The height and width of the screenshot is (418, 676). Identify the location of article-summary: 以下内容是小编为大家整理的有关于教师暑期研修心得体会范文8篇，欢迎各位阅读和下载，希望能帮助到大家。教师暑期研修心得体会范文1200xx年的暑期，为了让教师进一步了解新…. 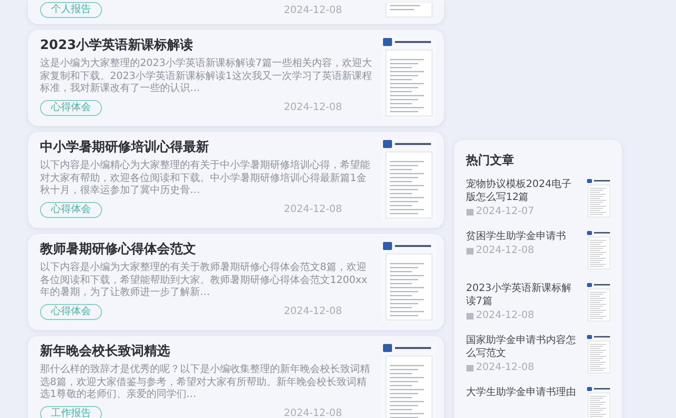
(204, 281).